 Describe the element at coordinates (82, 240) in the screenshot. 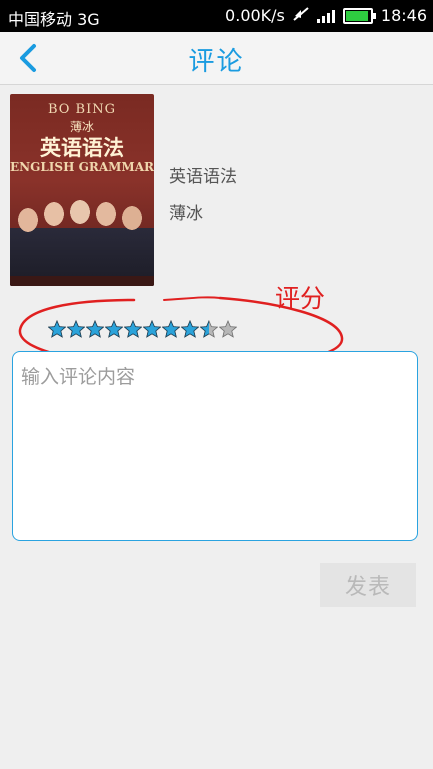

I see `cover-people-photo` at that location.